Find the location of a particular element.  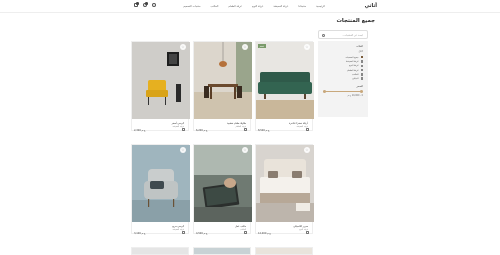

nav-item-office: المكتب is located at coordinates (215, 6).